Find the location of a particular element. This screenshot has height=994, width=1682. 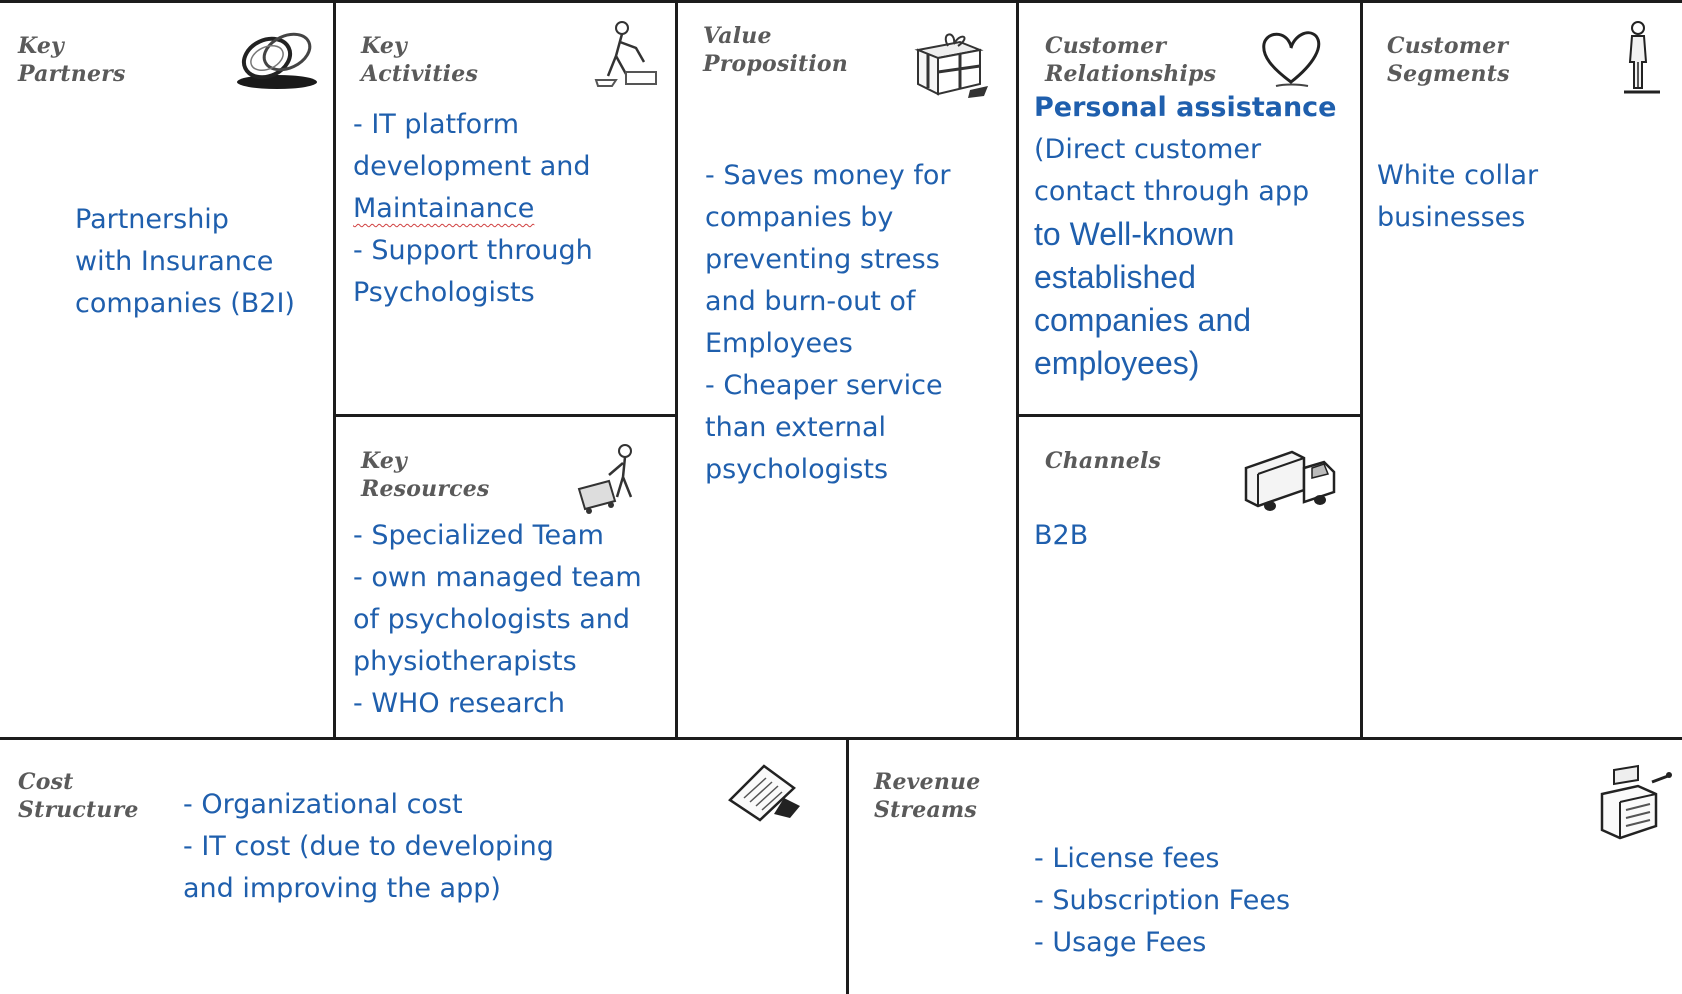

content-line: - Saves money for is located at coordinates (828, 175).